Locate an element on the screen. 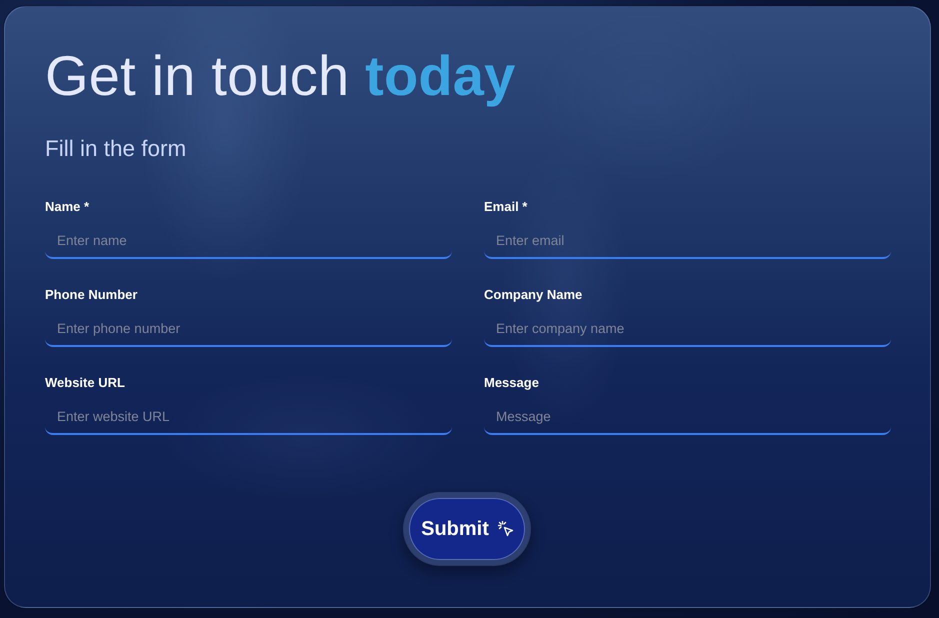 This screenshot has width=939, height=618. input-field: Enter name is located at coordinates (248, 241).